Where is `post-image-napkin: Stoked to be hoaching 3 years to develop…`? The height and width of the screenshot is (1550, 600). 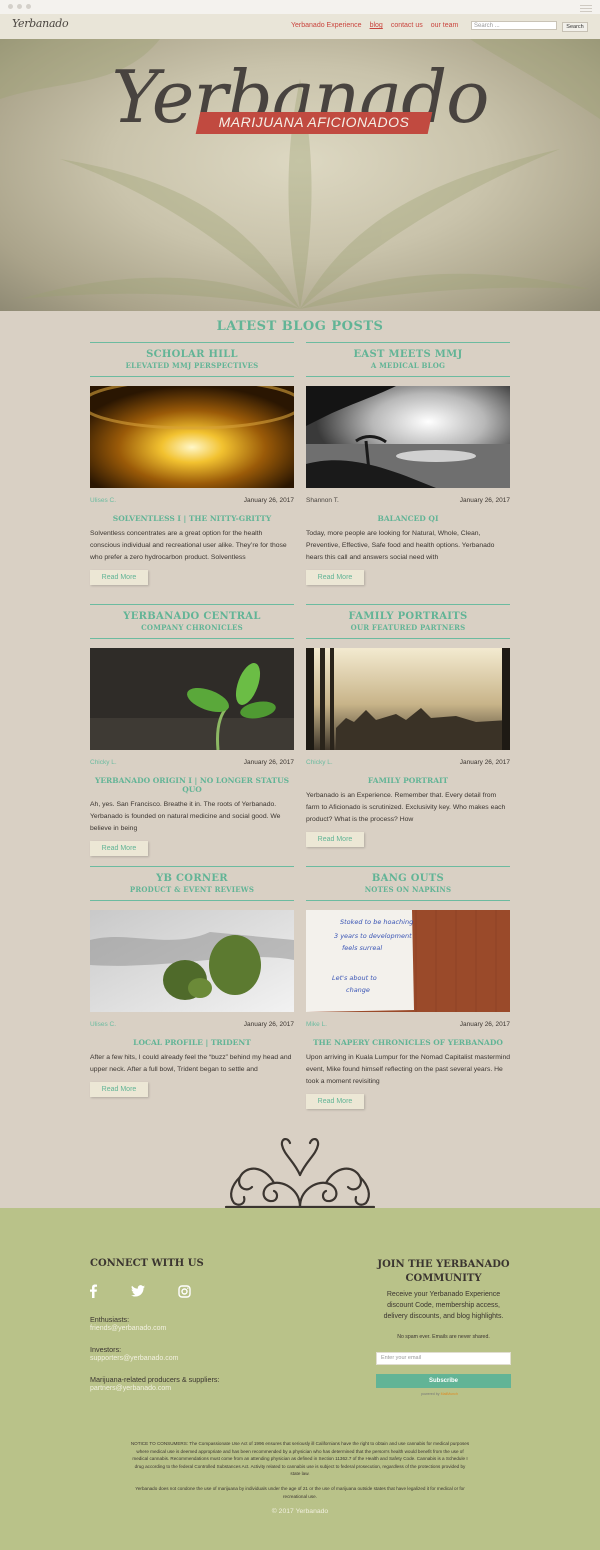
post-image-napkin: Stoked to be hoaching 3 years to develop… is located at coordinates (408, 961).